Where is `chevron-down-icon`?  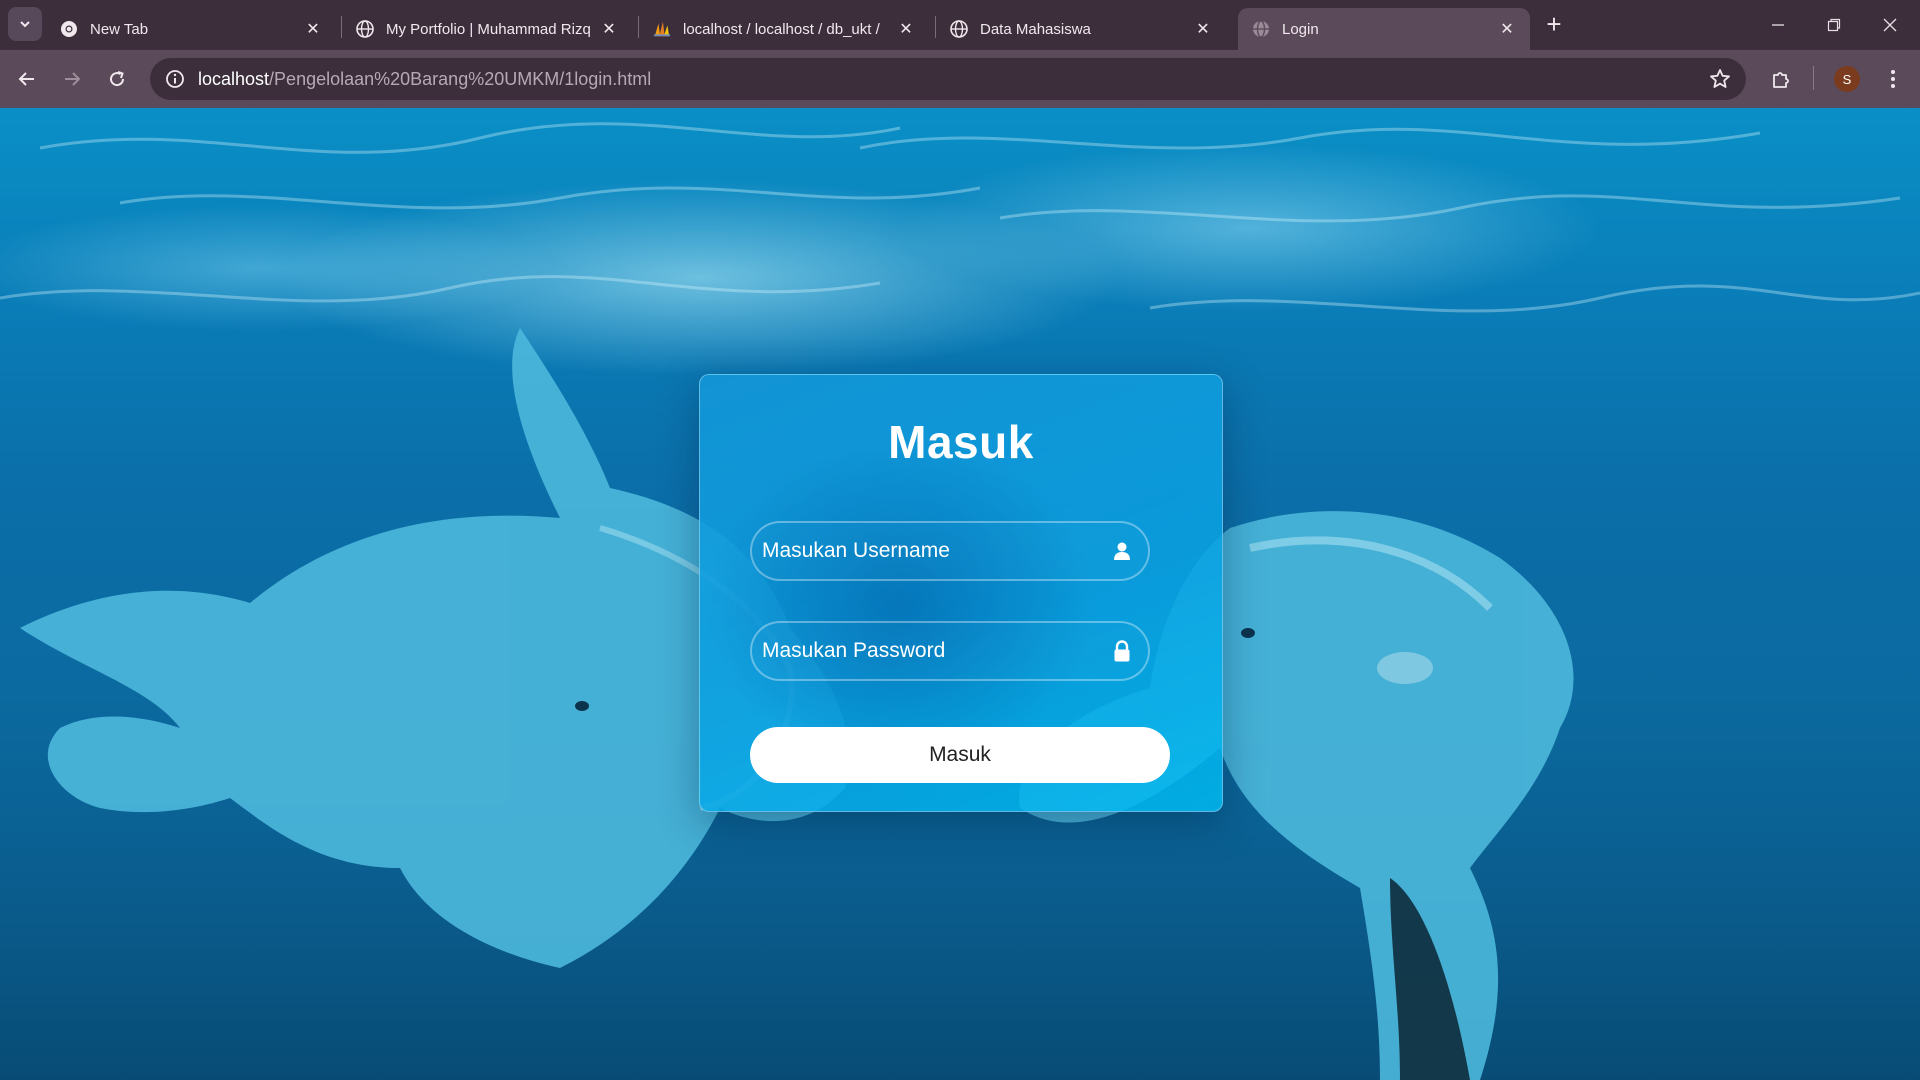 chevron-down-icon is located at coordinates (25, 24).